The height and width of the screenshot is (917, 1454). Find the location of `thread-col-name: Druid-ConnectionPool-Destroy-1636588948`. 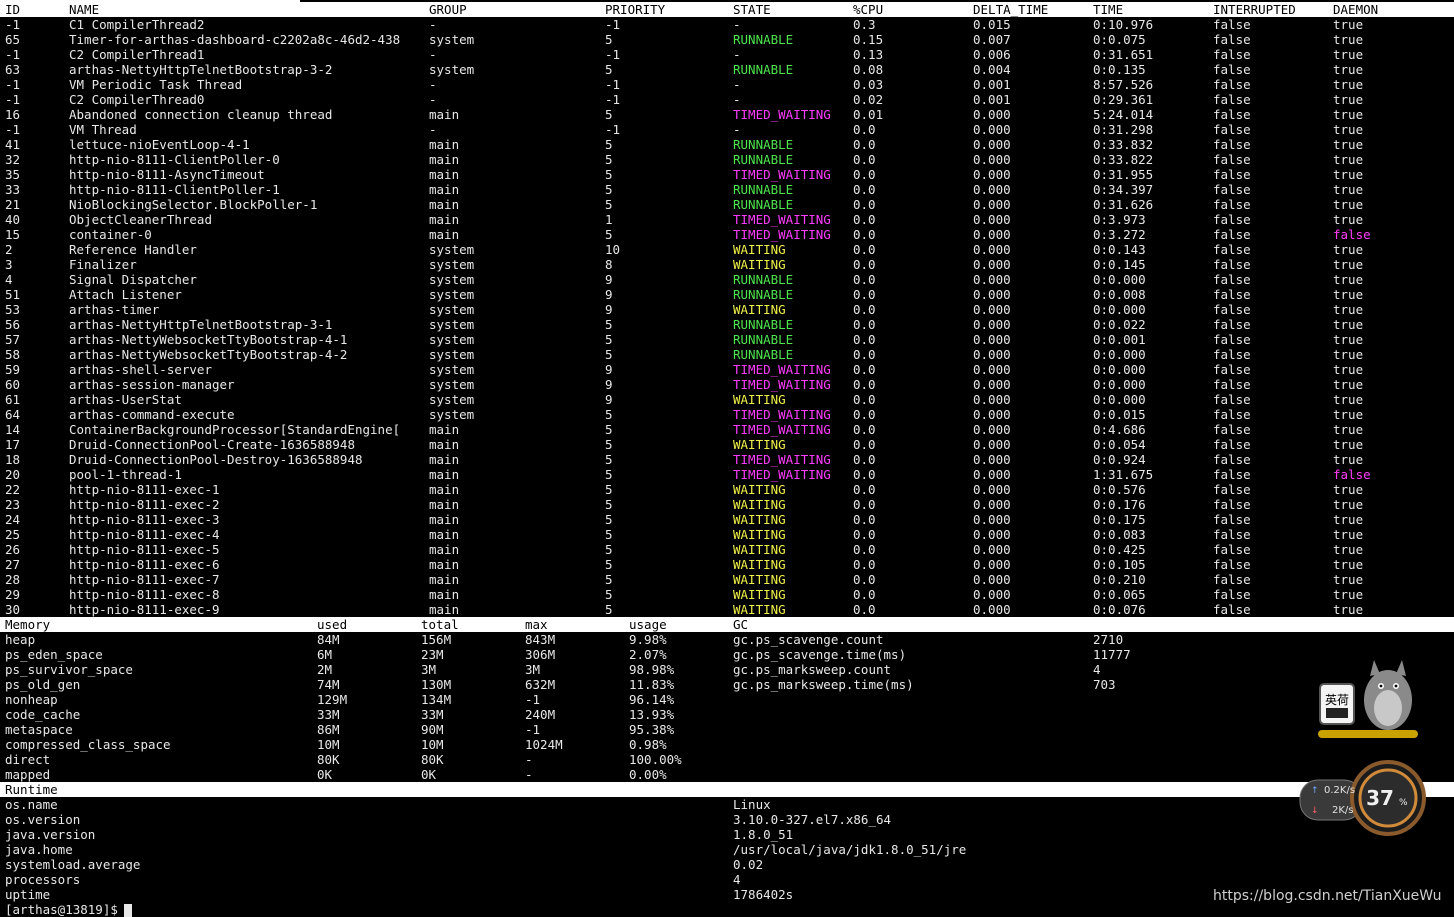

thread-col-name: Druid-ConnectionPool-Destroy-1636588948 is located at coordinates (216, 459).